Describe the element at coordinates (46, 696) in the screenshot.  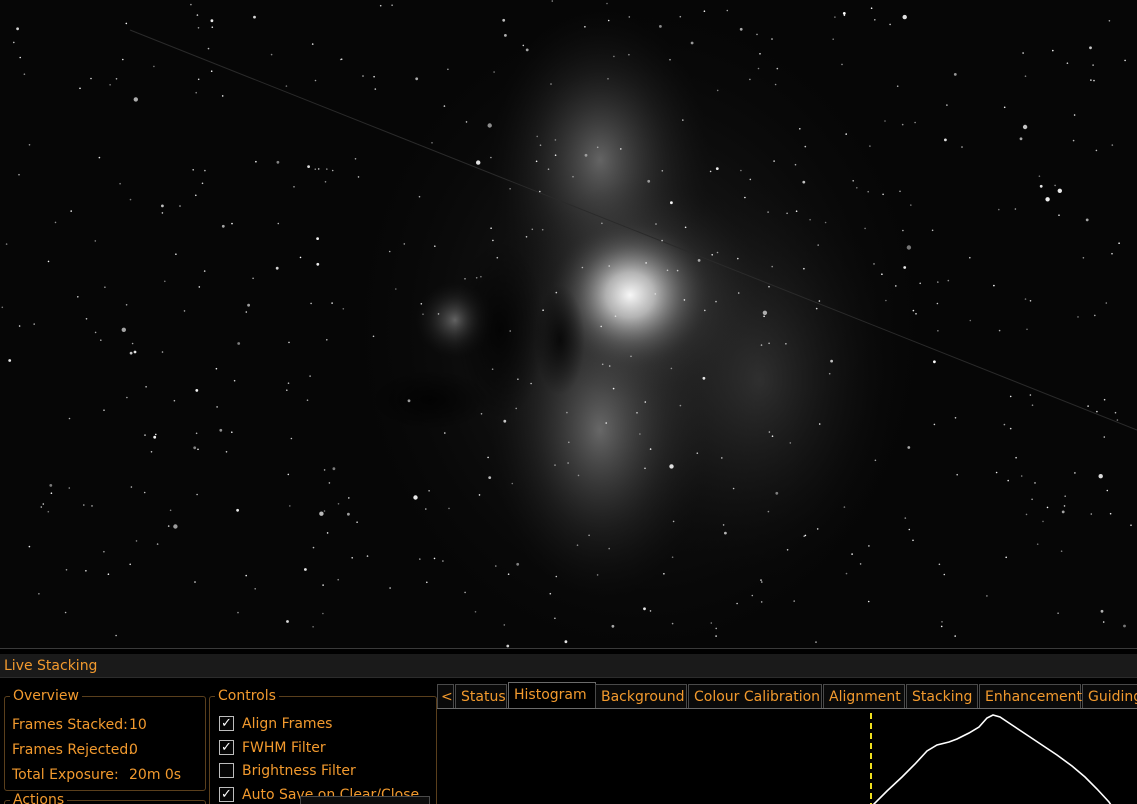
I see `overview-legend: Overview` at that location.